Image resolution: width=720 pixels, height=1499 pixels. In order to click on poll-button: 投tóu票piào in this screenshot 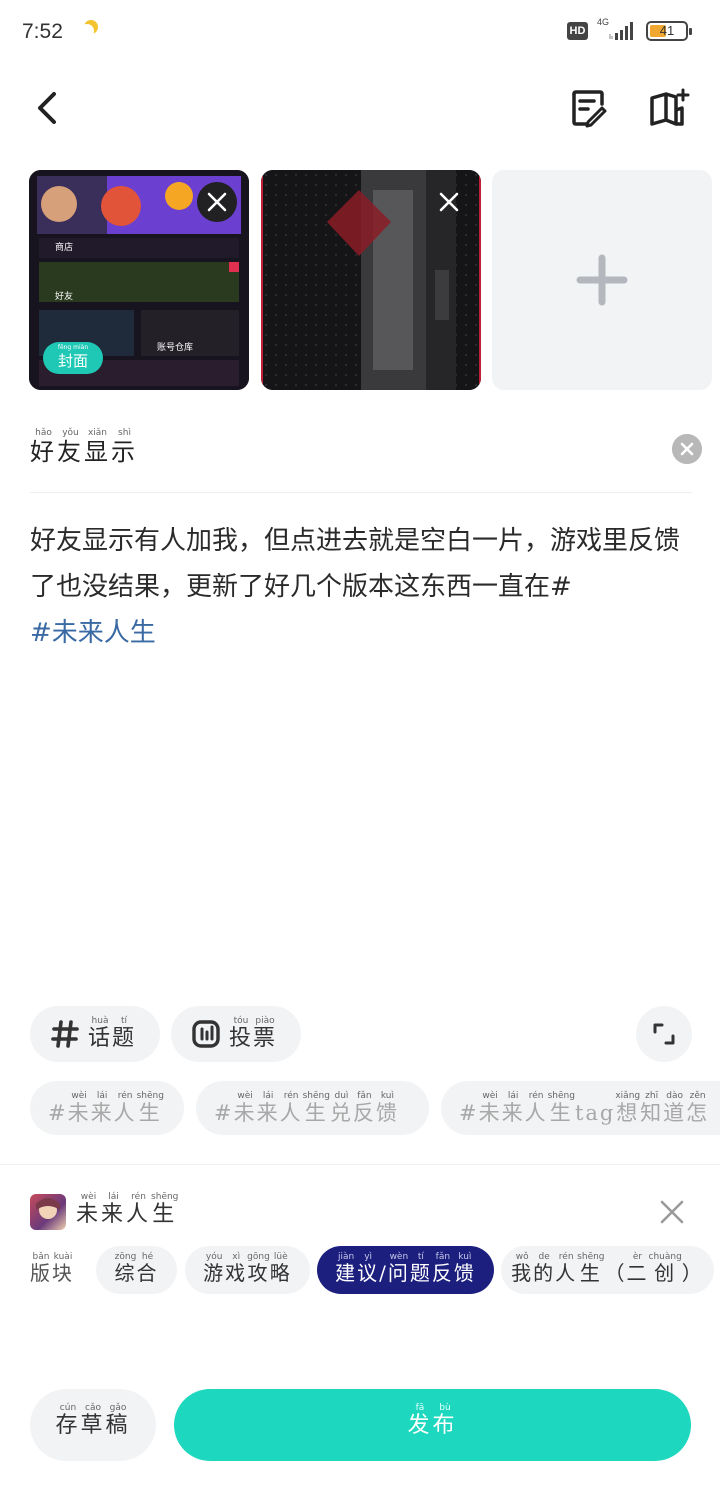, I will do `click(236, 1034)`.